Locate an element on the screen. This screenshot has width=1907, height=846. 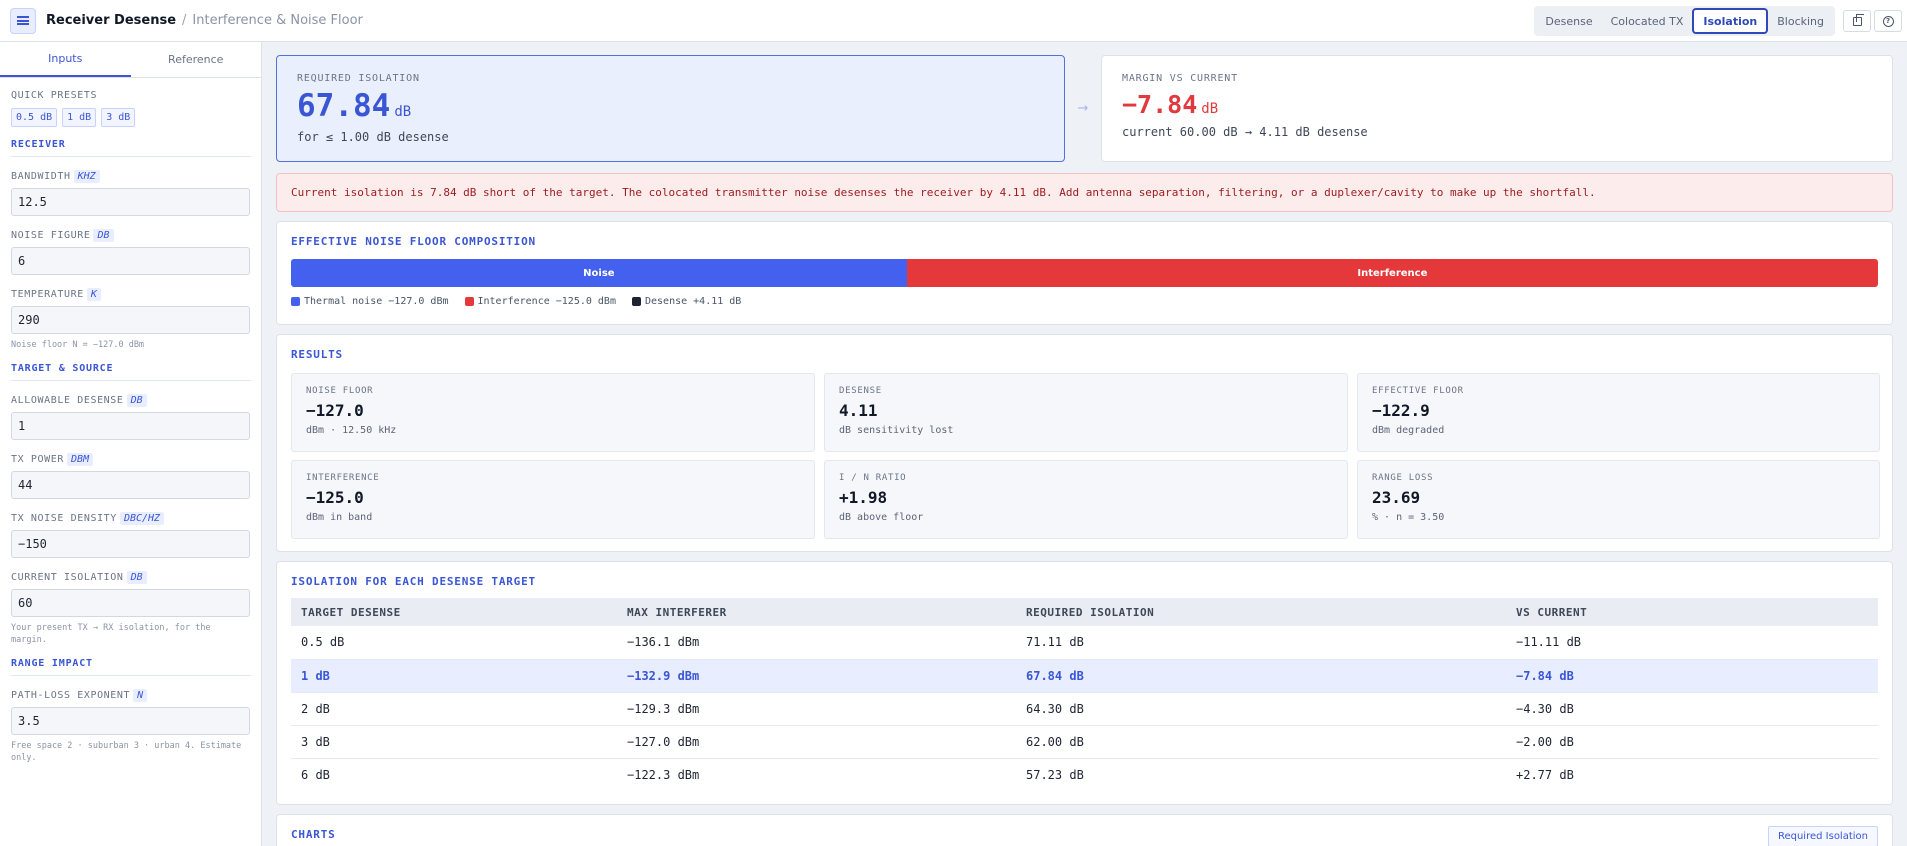
allowable-desense-input is located at coordinates (130, 426).